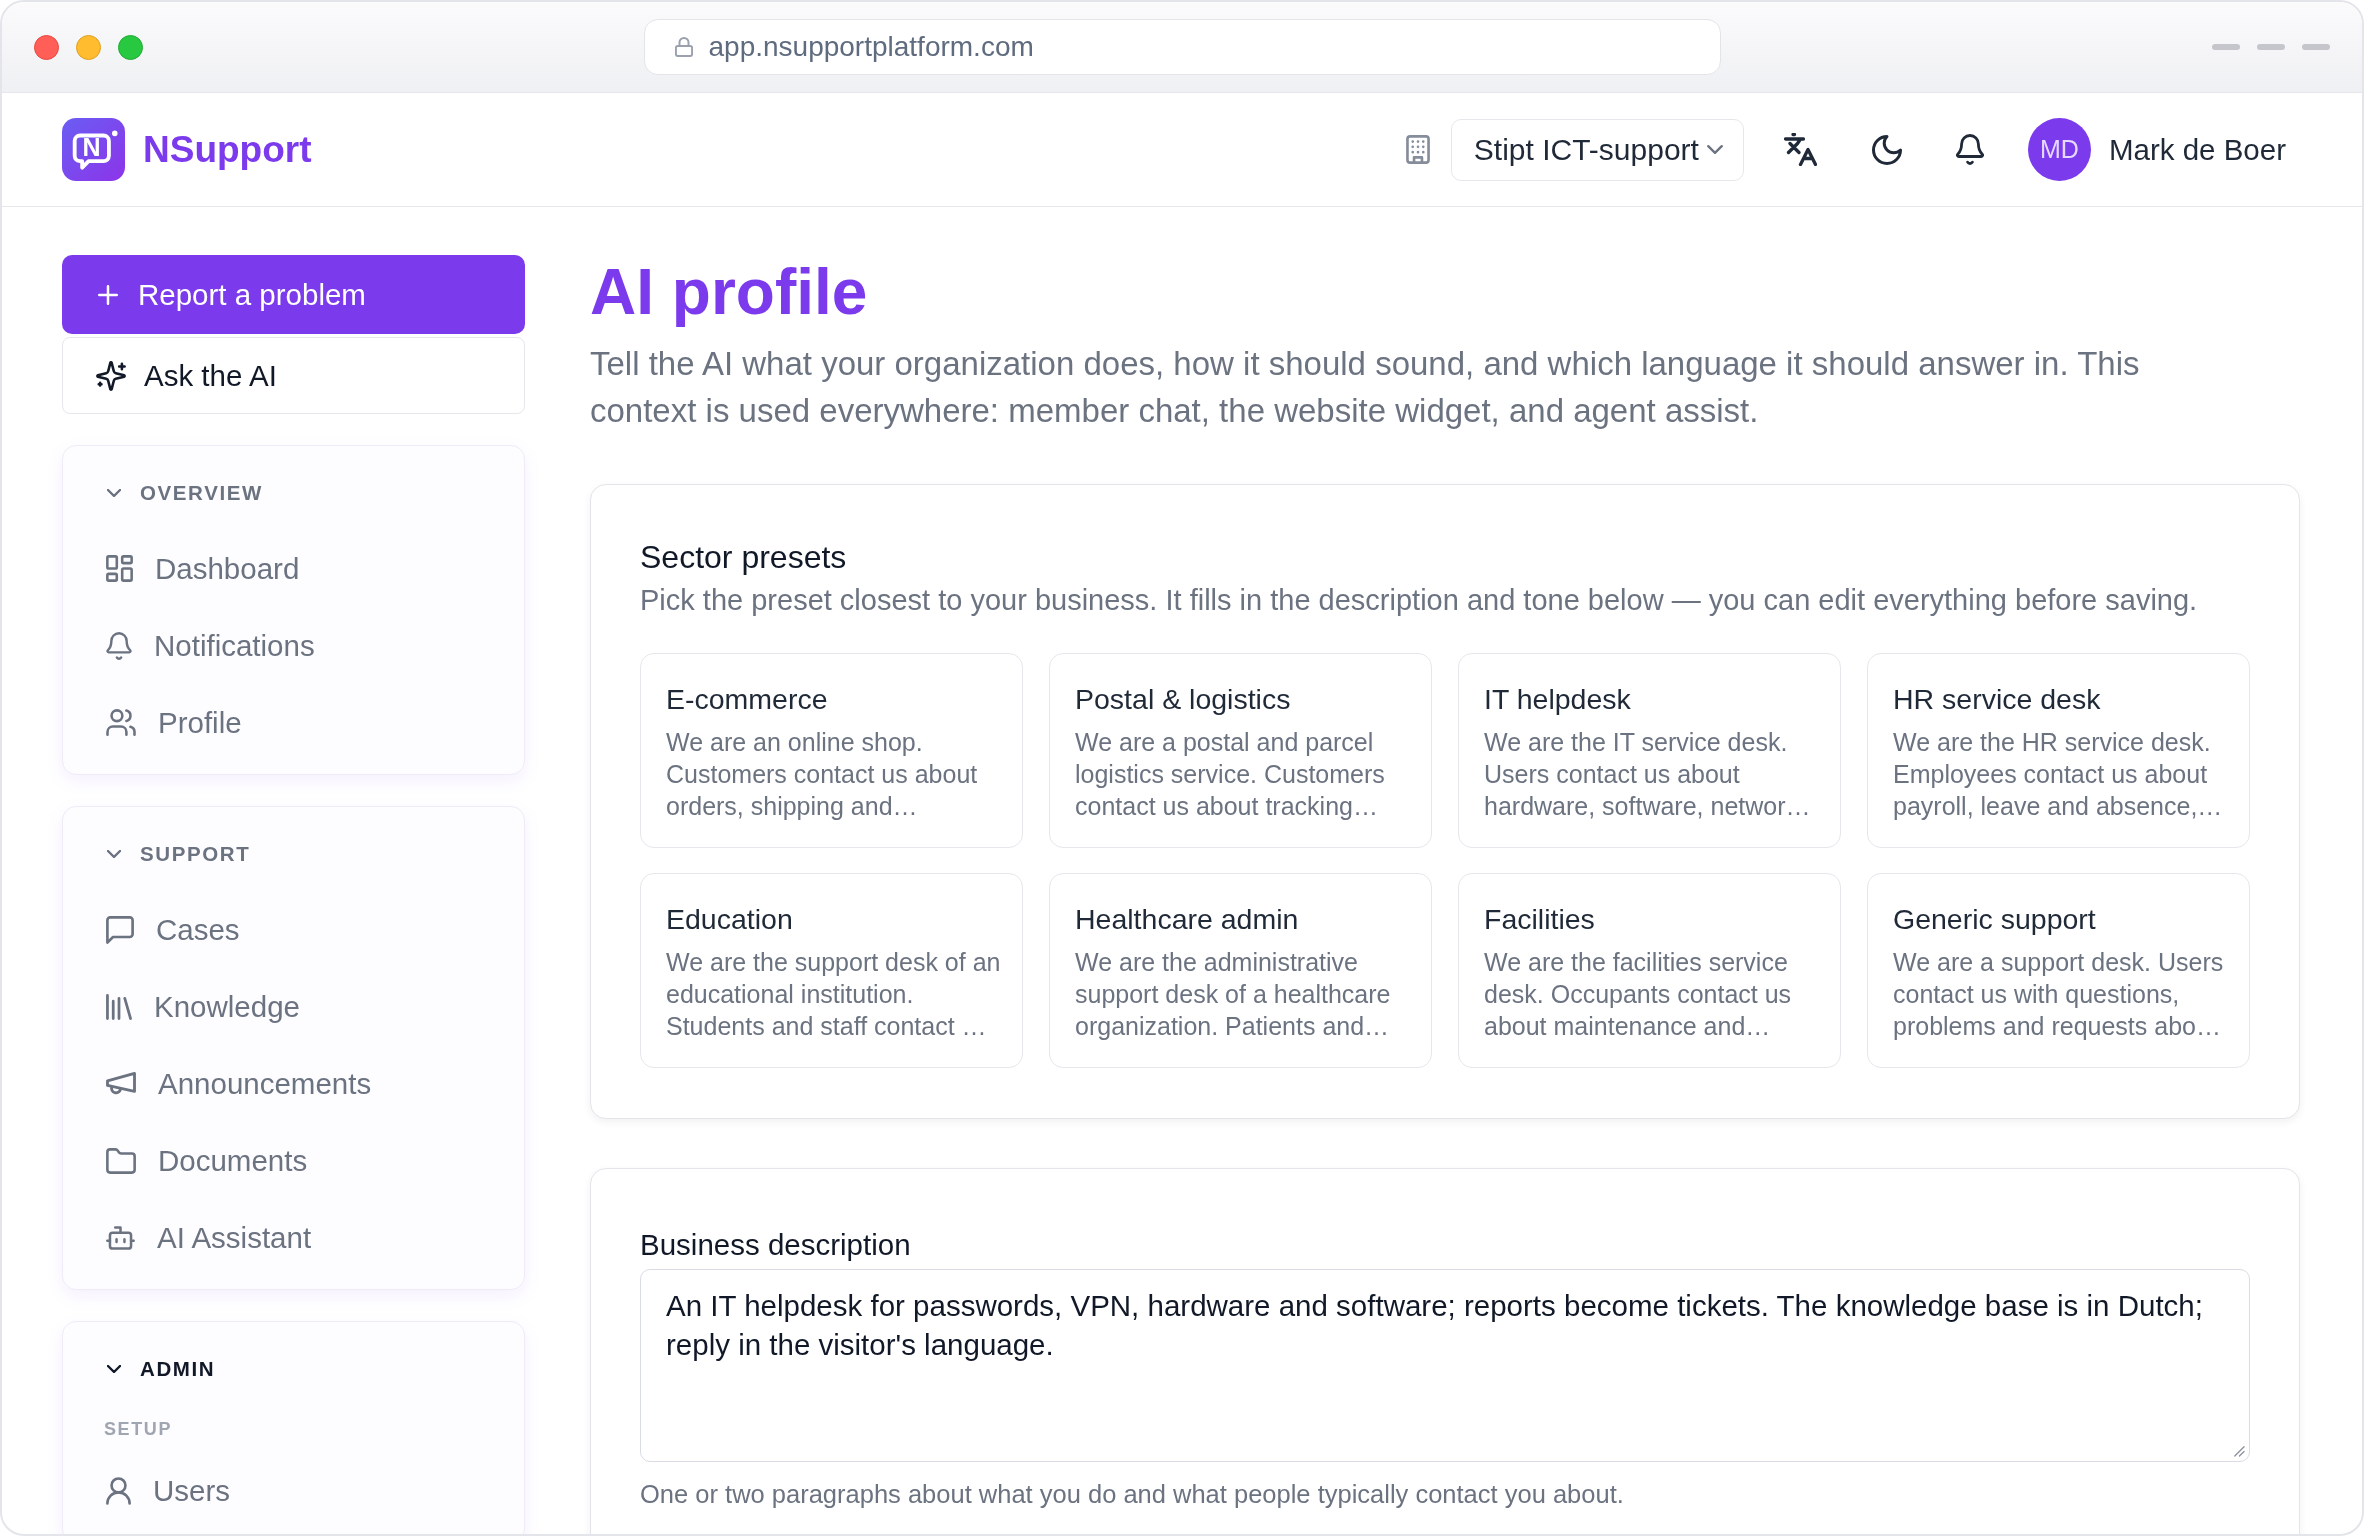  I want to click on description-field: An IT helpdesk for passwords, VPN, hardware and software; reports become tickets. The knowledge base is in Dutch; reply in the visitor's language., so click(1445, 1365).